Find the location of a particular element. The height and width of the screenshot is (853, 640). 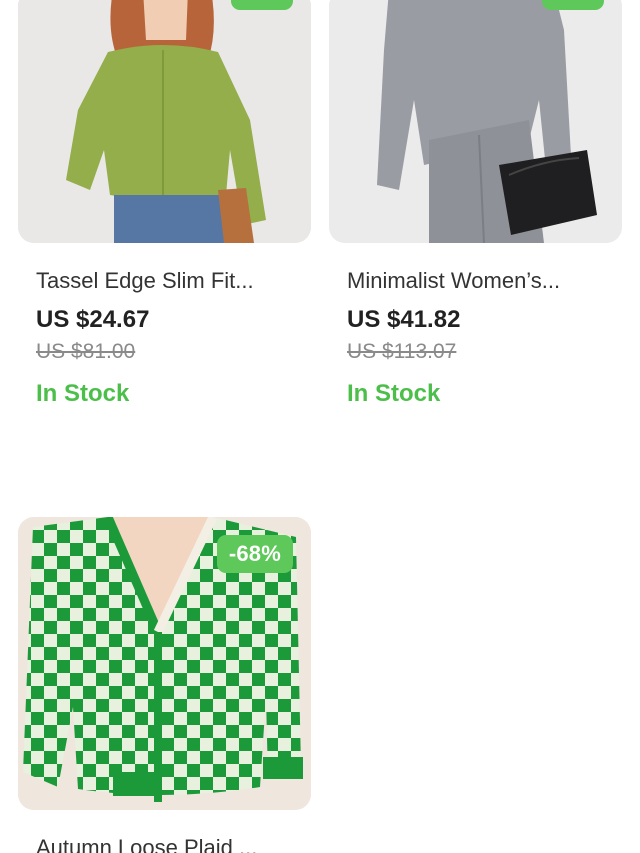

original-price: US $81.00 is located at coordinates (86, 351).